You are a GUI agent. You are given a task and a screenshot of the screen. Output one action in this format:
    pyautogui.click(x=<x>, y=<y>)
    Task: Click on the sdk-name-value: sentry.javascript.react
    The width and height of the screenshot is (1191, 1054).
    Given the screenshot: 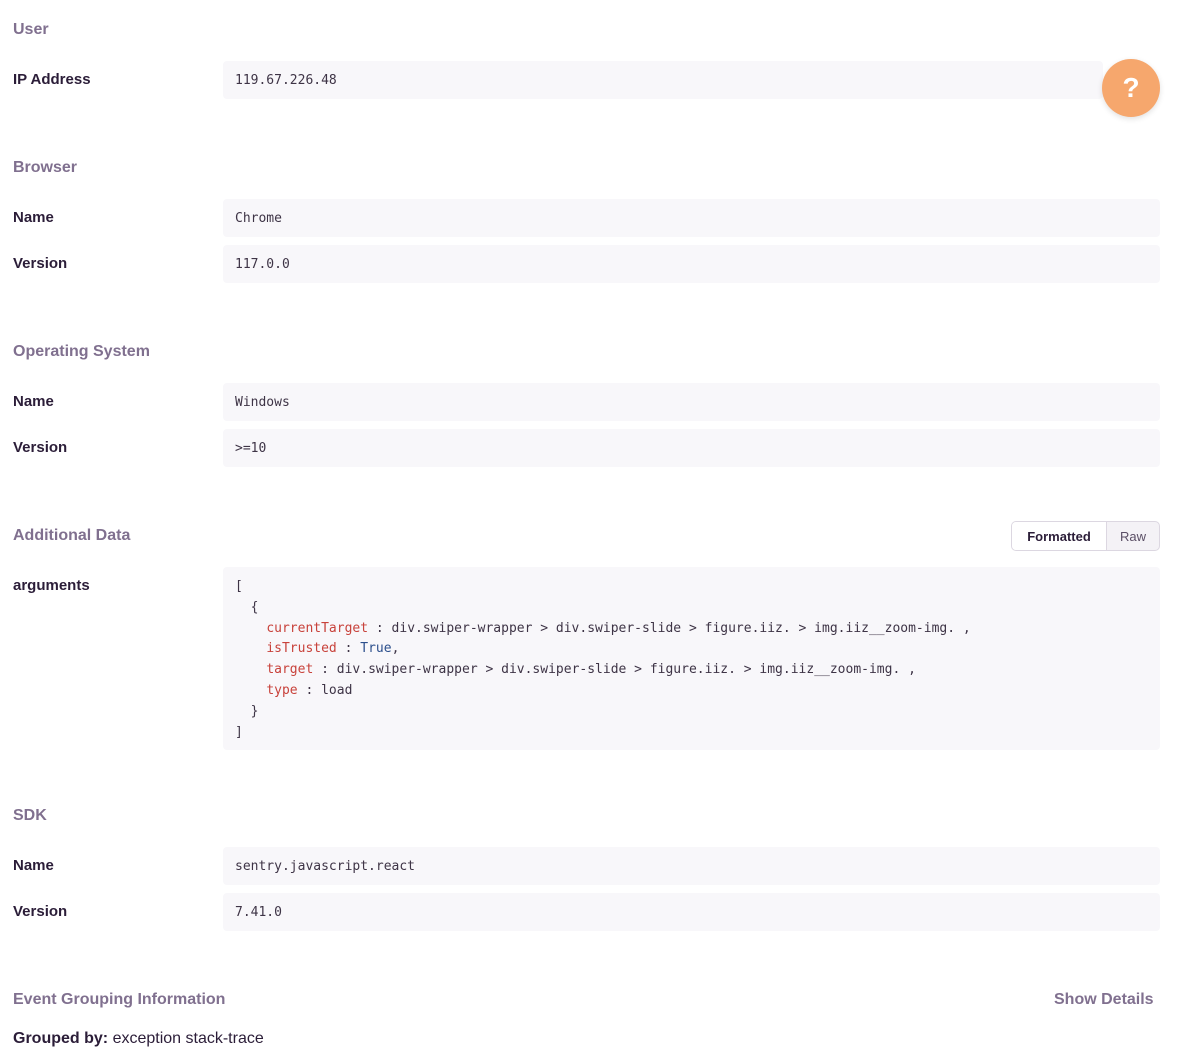 What is the action you would take?
    pyautogui.click(x=691, y=866)
    